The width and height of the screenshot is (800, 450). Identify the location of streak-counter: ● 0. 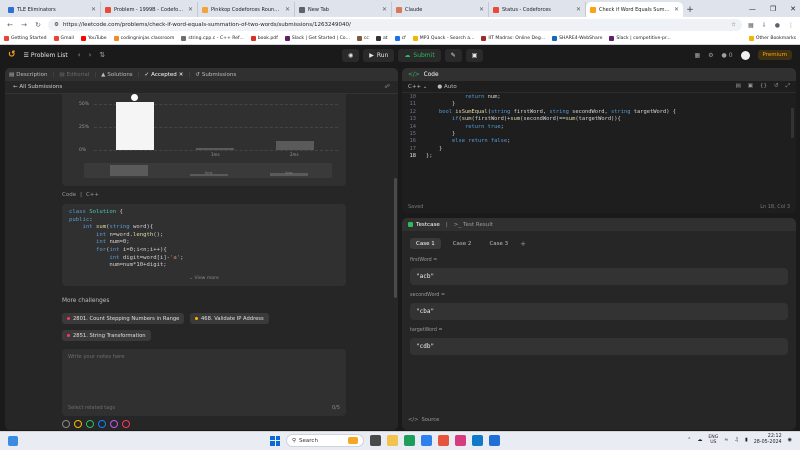
(727, 55).